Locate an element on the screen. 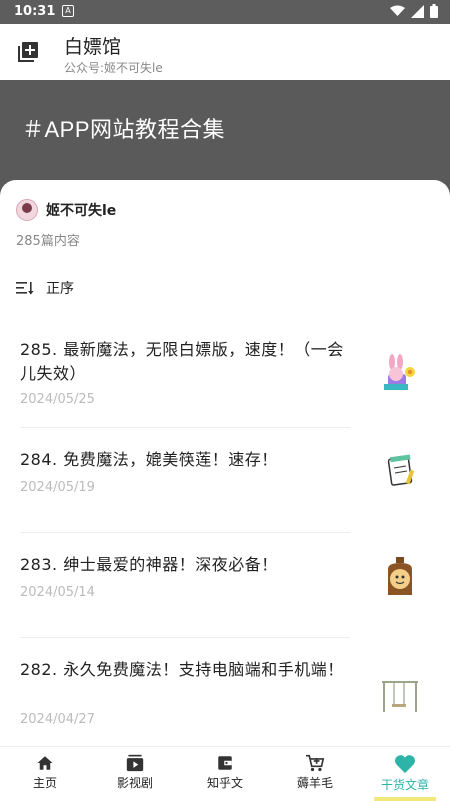  sort-order-icon is located at coordinates (25, 288).